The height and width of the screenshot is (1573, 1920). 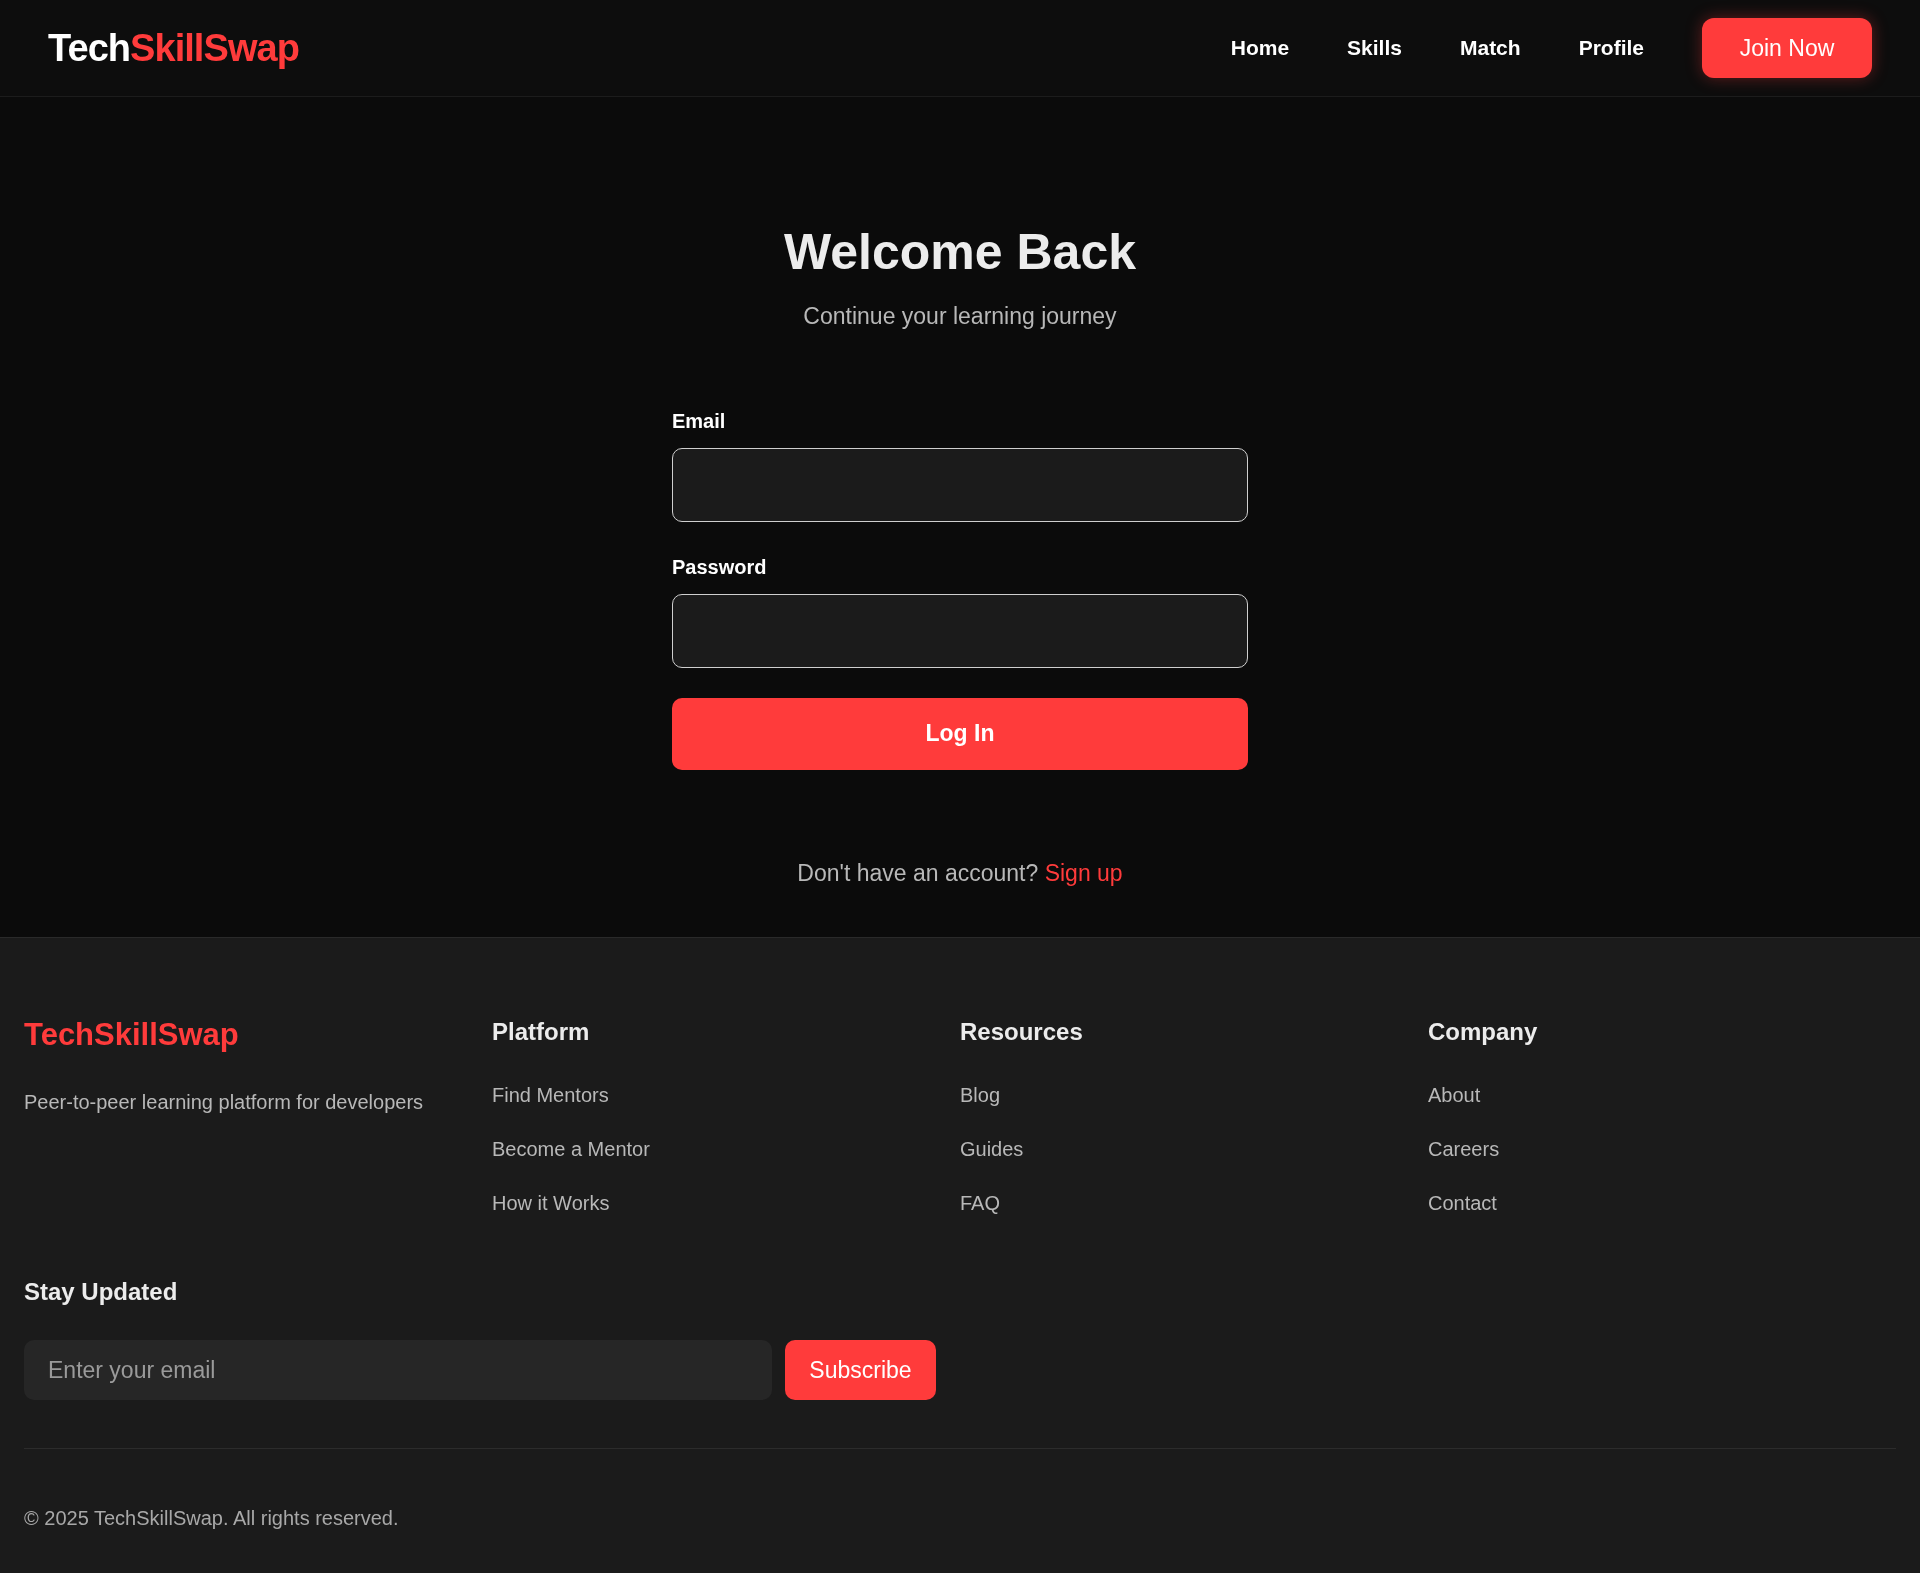 I want to click on page-title: Welcome Back, so click(x=960, y=252).